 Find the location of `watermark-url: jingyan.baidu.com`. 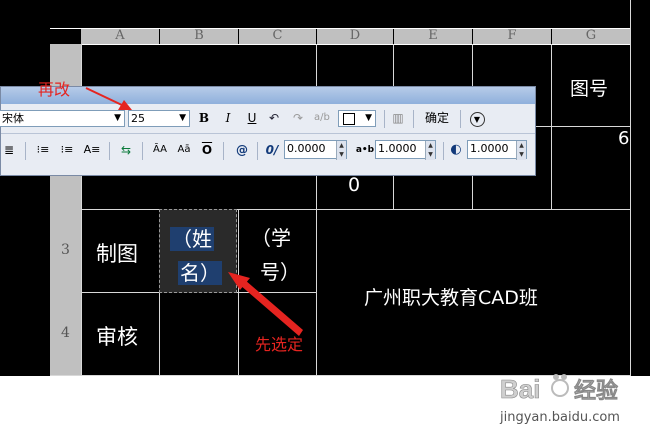

watermark-url: jingyan.baidu.com is located at coordinates (560, 417).